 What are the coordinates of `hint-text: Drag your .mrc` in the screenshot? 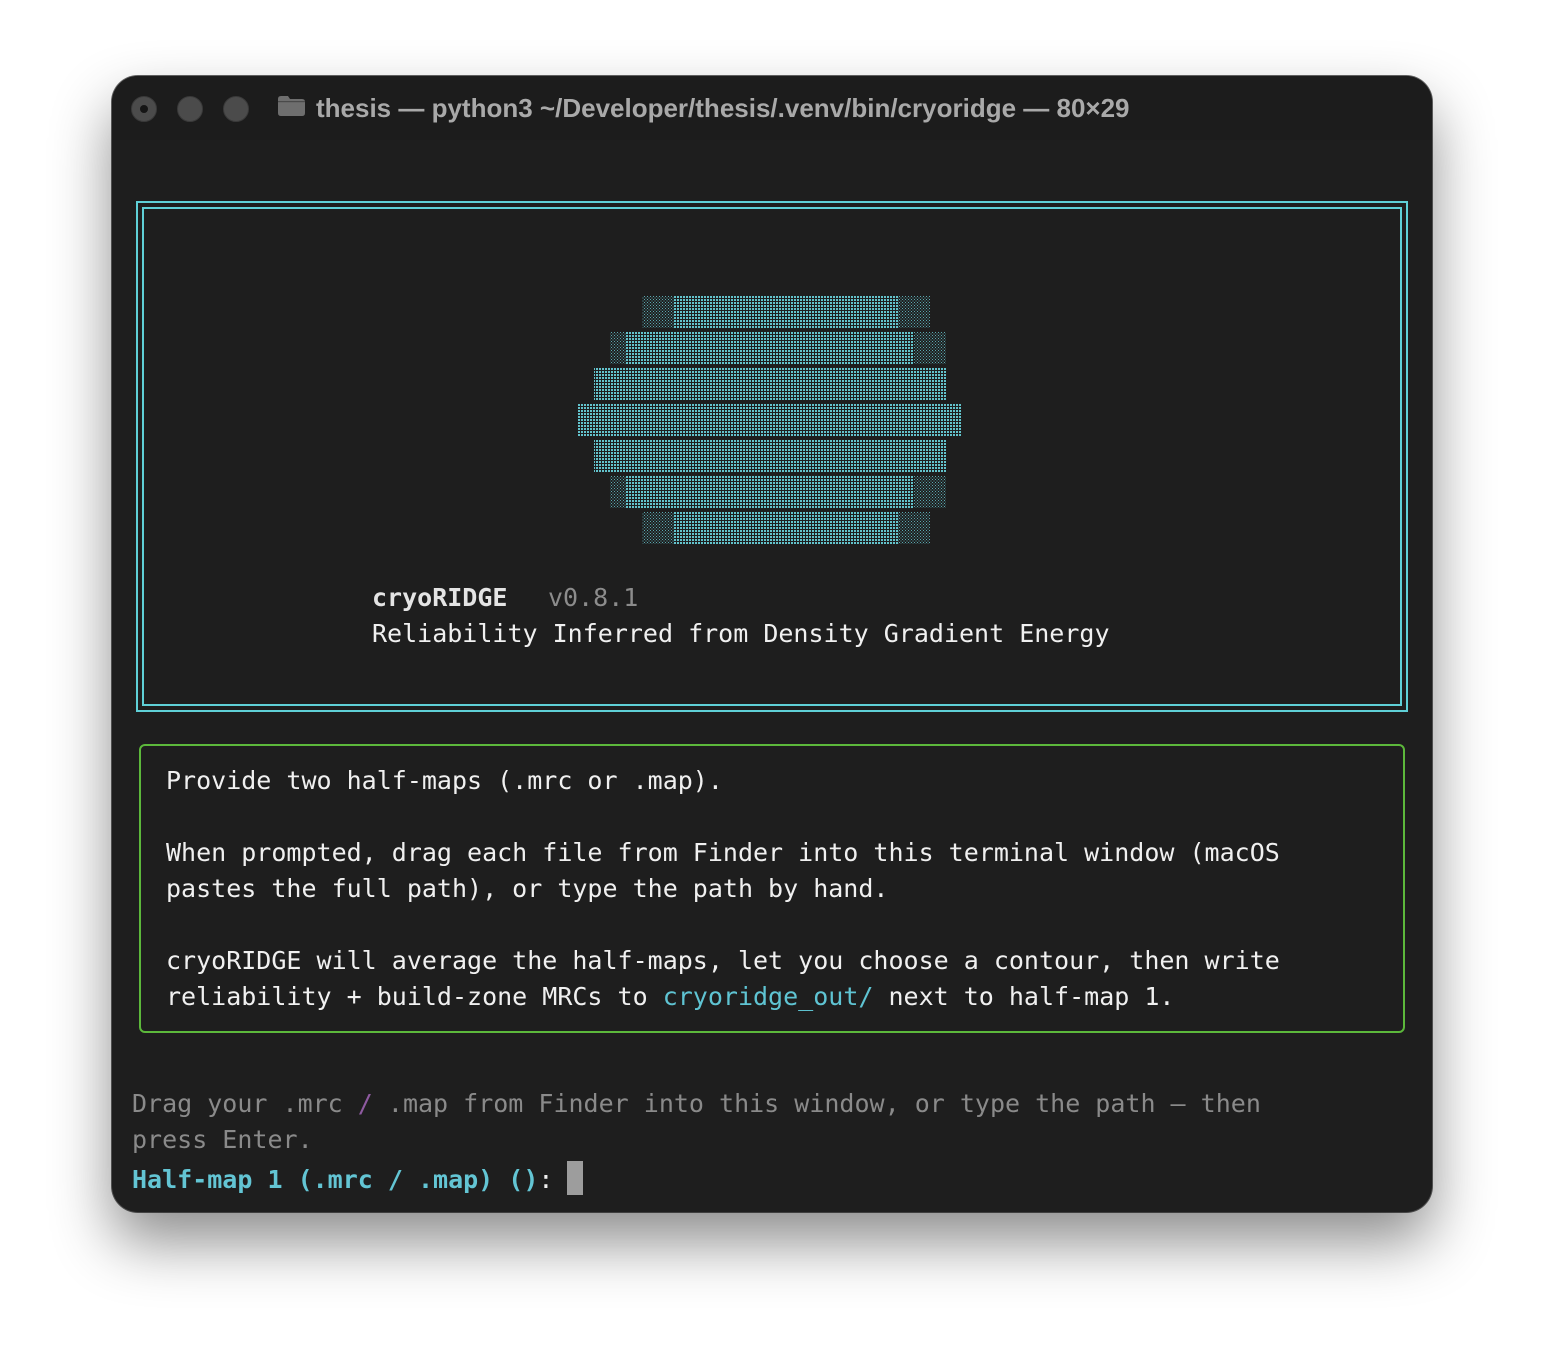 It's located at (245, 1103).